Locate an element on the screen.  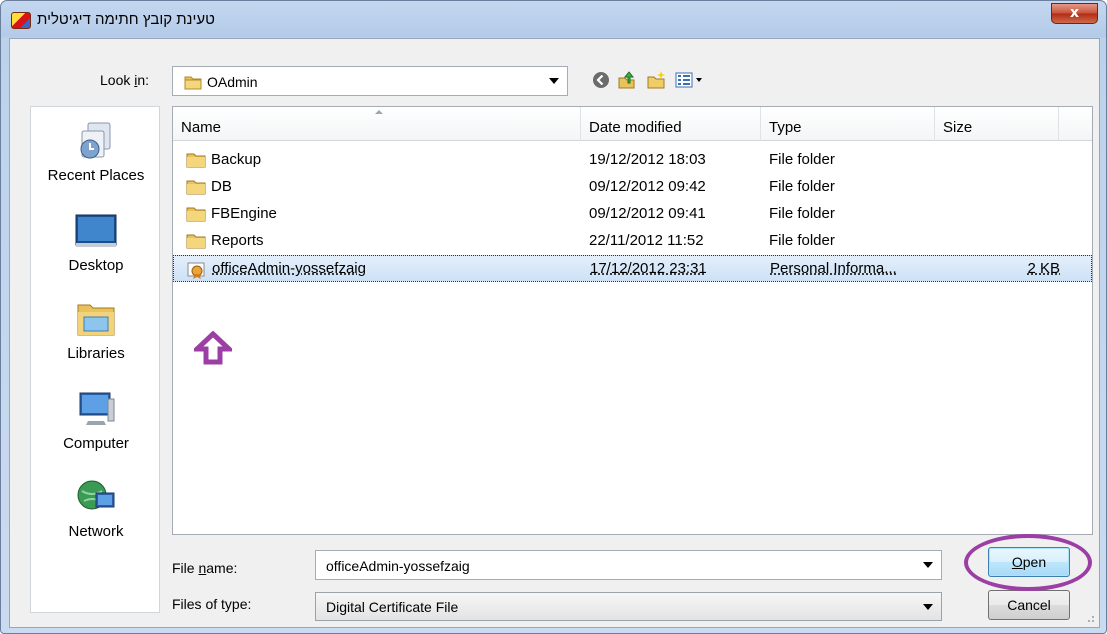
file-list-header: Name Date modified Type Size is located at coordinates (632, 124).